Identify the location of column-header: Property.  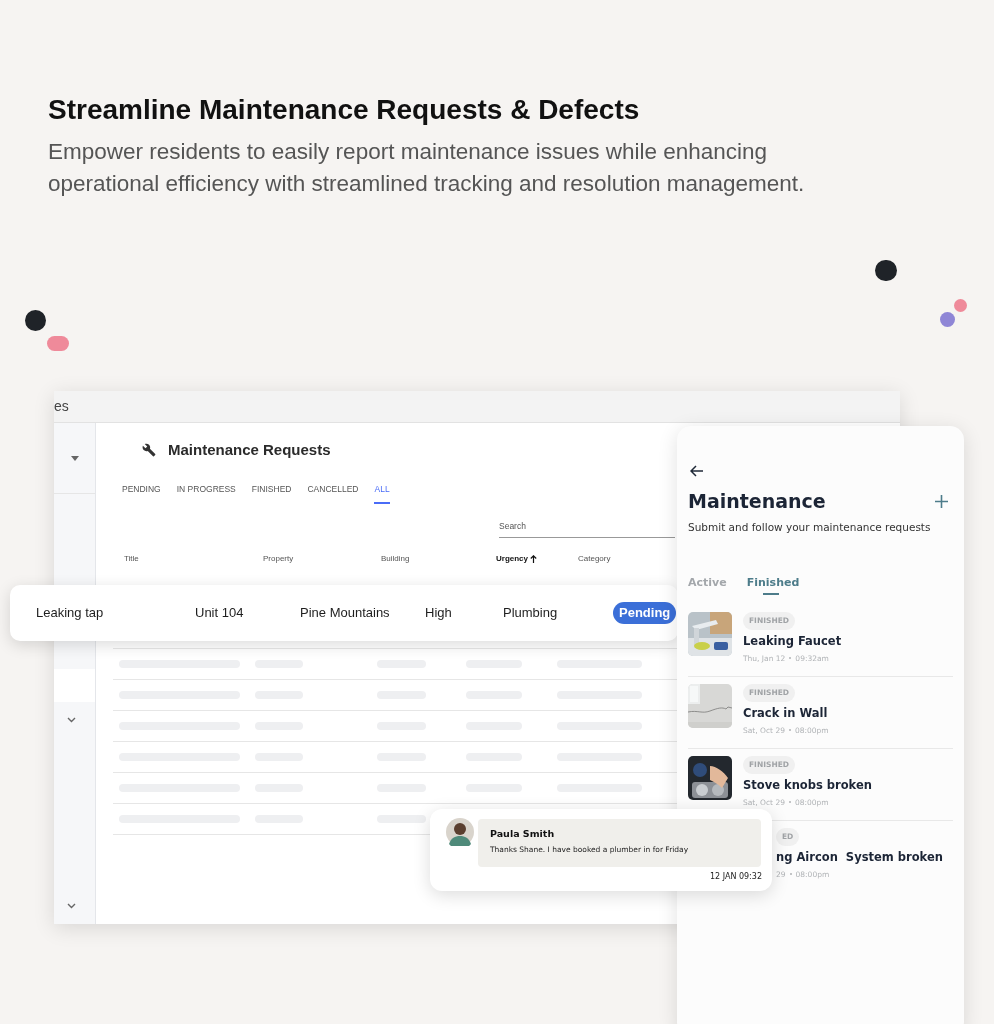
(322, 558).